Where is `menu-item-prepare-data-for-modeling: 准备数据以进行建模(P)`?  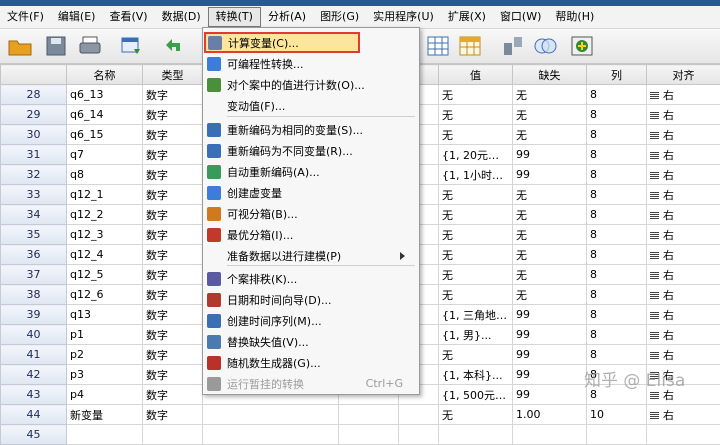 menu-item-prepare-data-for-modeling: 准备数据以进行建模(P) is located at coordinates (311, 255).